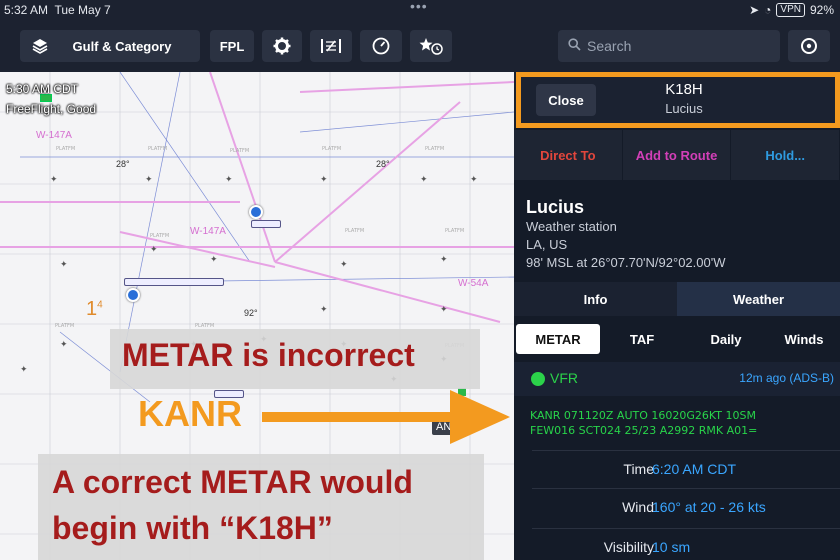 This screenshot has width=840, height=560. I want to click on station-elevation: 98' MSL at 26°07.70'N/92°02.00'W, so click(626, 262).